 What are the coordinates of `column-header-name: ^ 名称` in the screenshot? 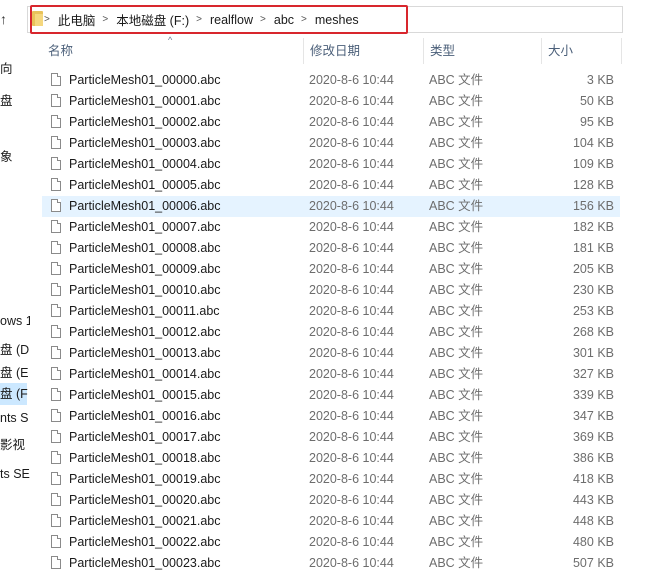 It's located at (172, 49).